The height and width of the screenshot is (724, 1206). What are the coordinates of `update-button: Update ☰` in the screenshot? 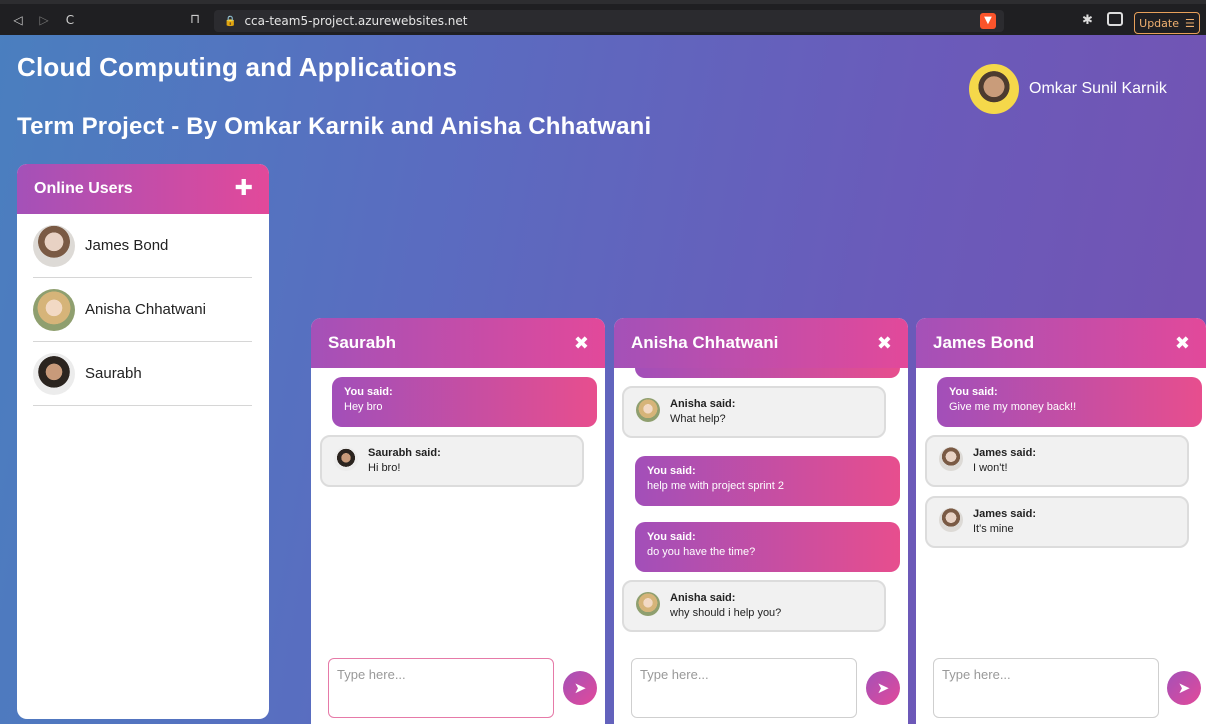 It's located at (1167, 23).